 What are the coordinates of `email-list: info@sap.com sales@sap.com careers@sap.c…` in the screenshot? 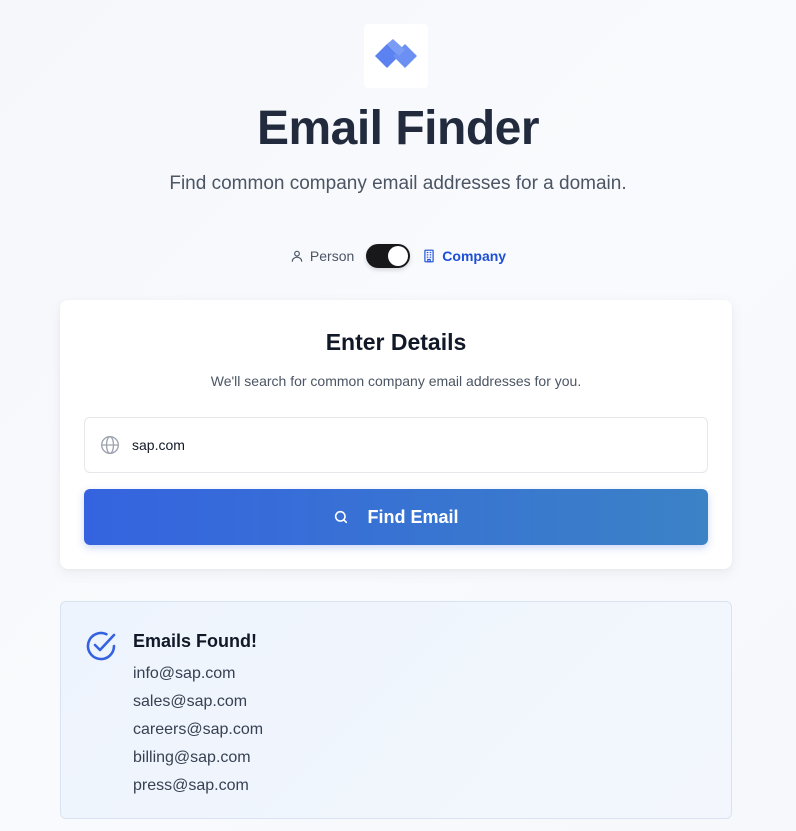 It's located at (198, 730).